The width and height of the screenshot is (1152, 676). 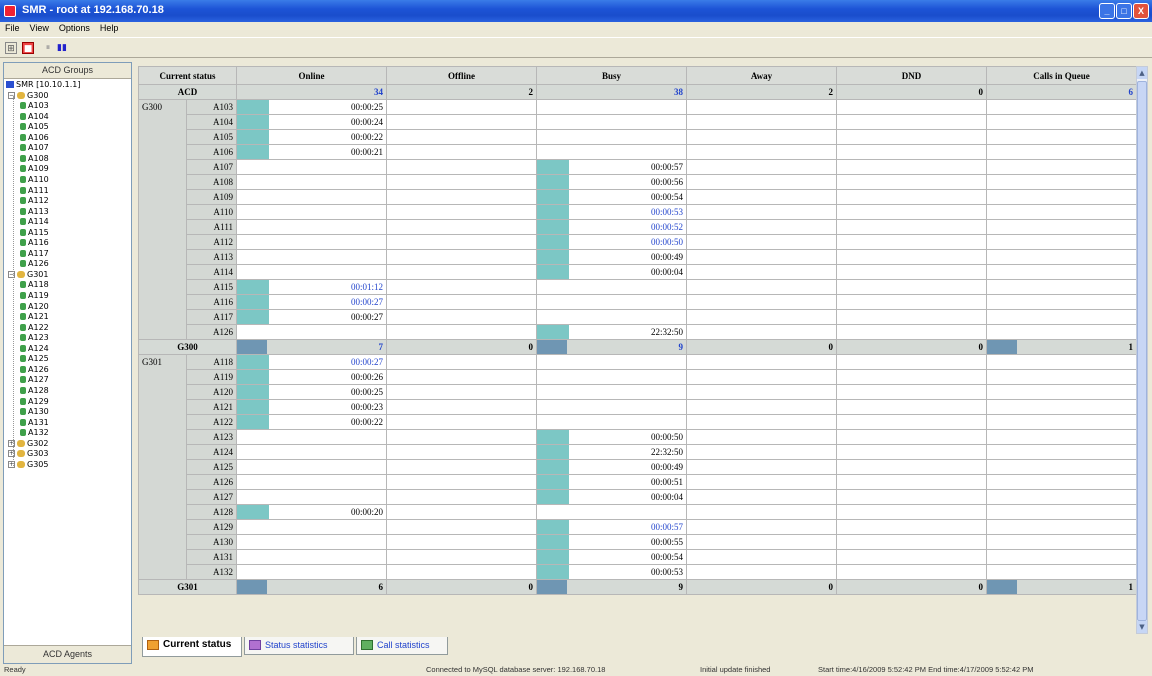 I want to click on table-row: A125 00:00:49, so click(x=638, y=467).